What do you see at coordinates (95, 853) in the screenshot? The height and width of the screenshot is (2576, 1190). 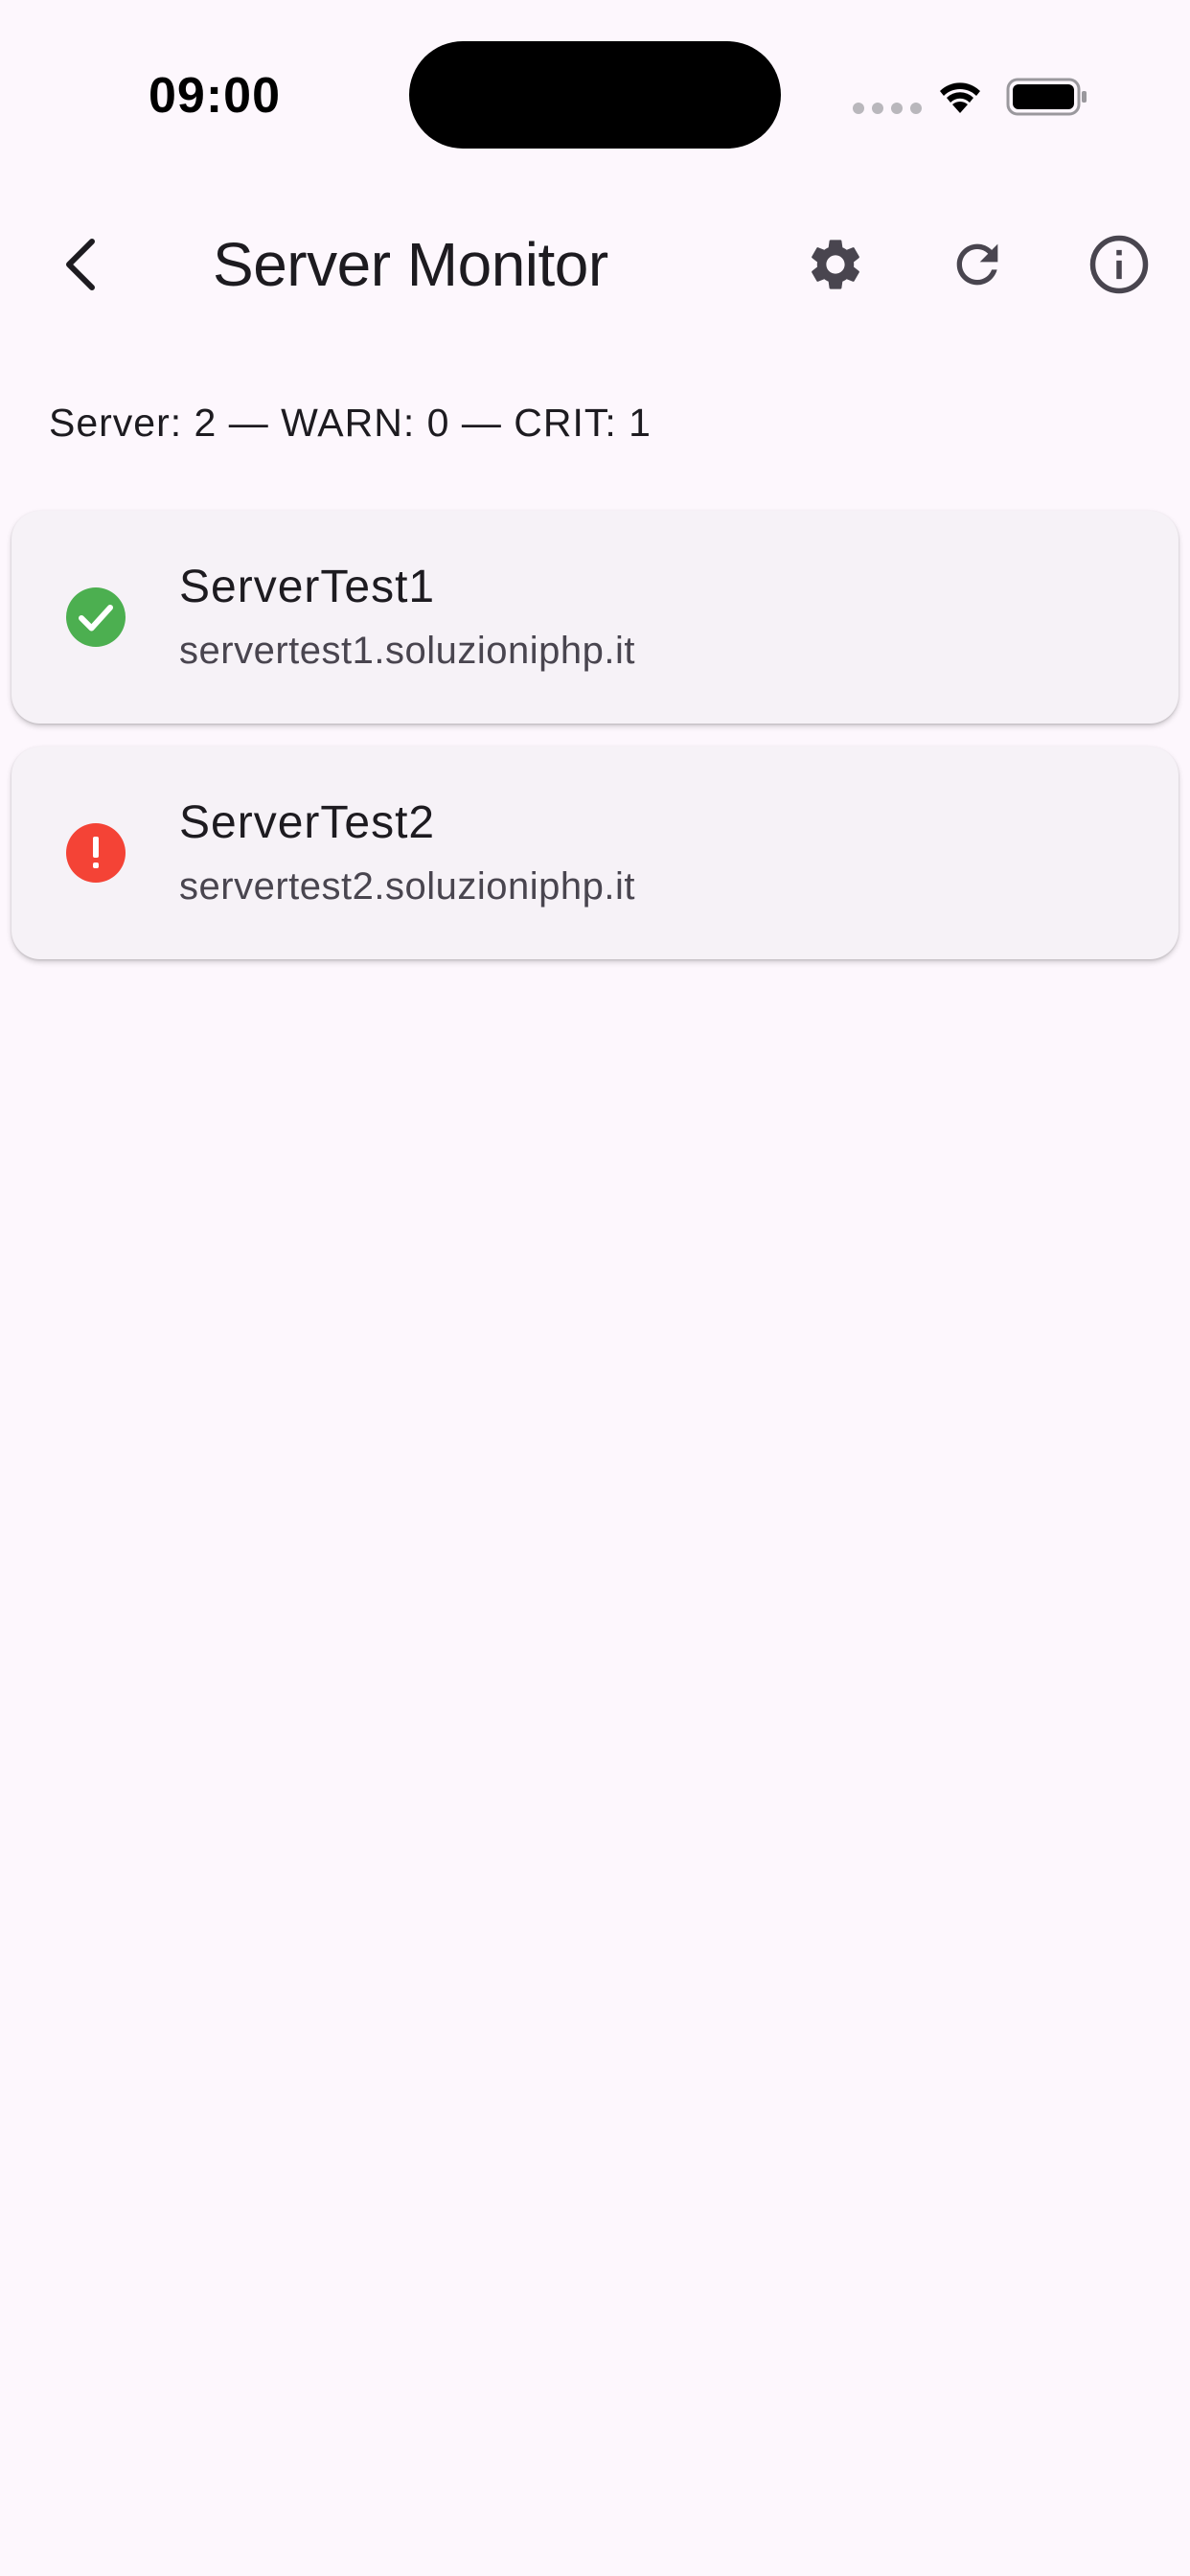 I see `error-icon` at bounding box center [95, 853].